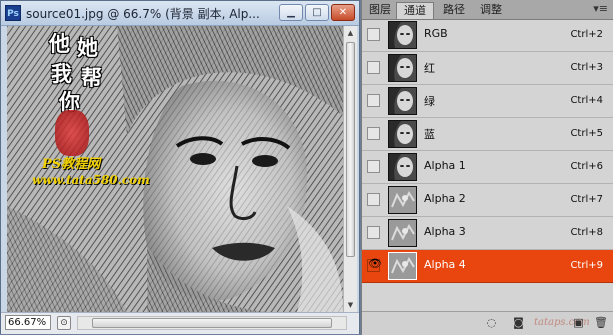 This screenshot has height=335, width=613. Describe the element at coordinates (72, 133) in the screenshot. I see `red-seal-stamp` at that location.